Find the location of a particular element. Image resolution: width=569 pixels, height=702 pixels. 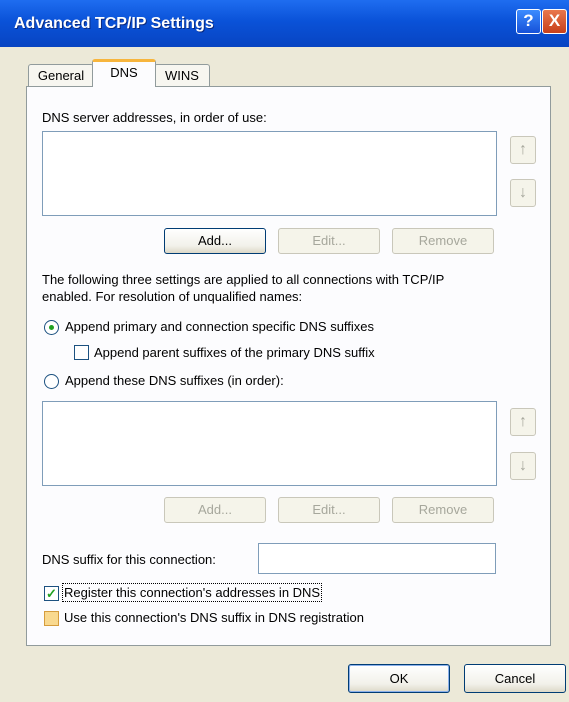

connection-suffix-label: DNS suffix for this connection: is located at coordinates (129, 559).